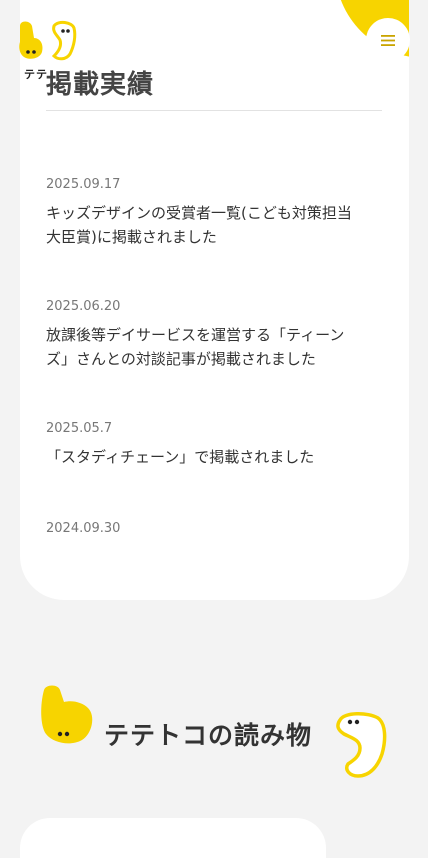  Describe the element at coordinates (361, 745) in the screenshot. I see `mascot-white-icon` at that location.